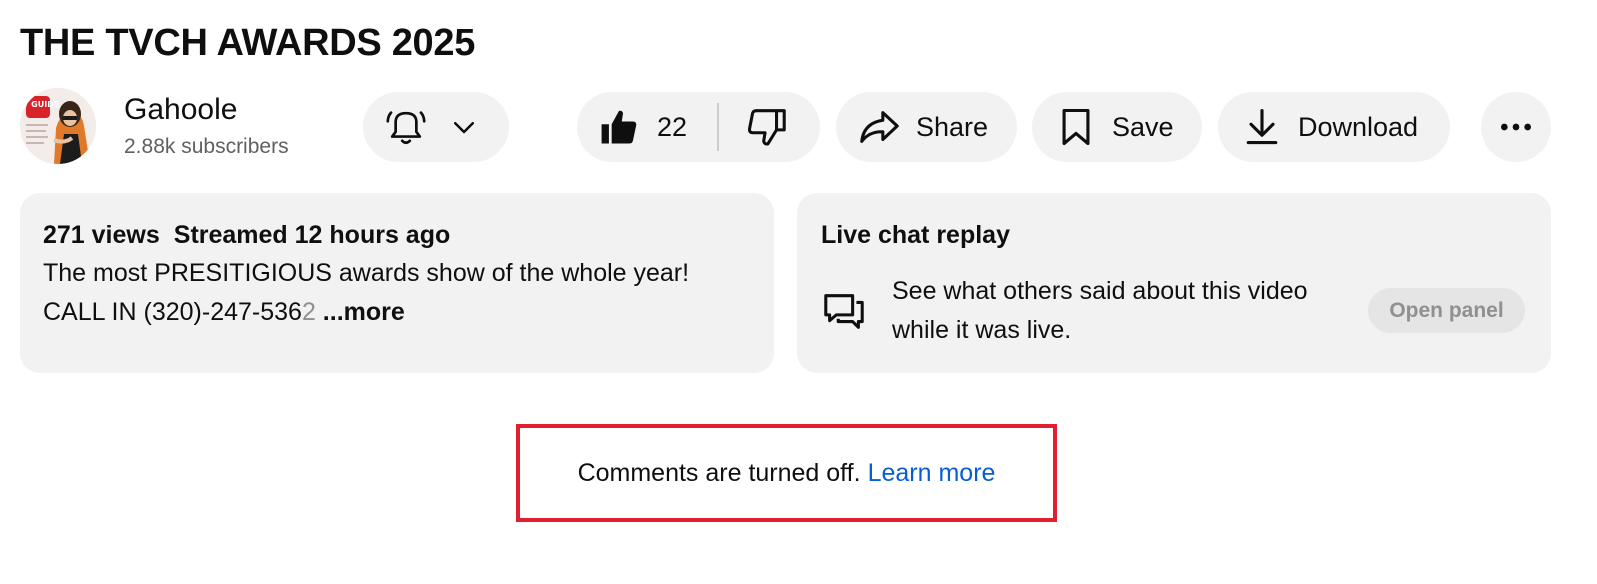 This screenshot has width=1597, height=584. Describe the element at coordinates (879, 127) in the screenshot. I see `share-arrow-icon` at that location.